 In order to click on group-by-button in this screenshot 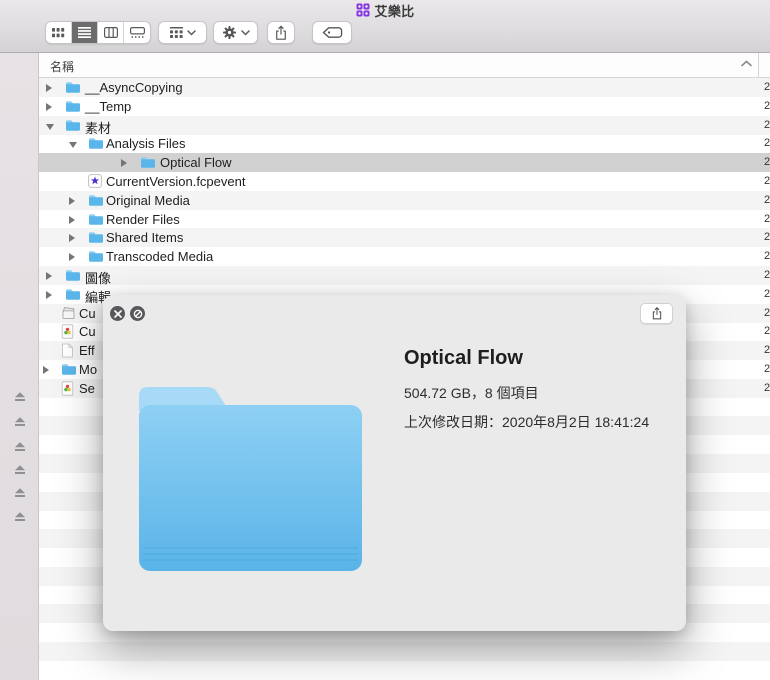, I will do `click(182, 32)`.